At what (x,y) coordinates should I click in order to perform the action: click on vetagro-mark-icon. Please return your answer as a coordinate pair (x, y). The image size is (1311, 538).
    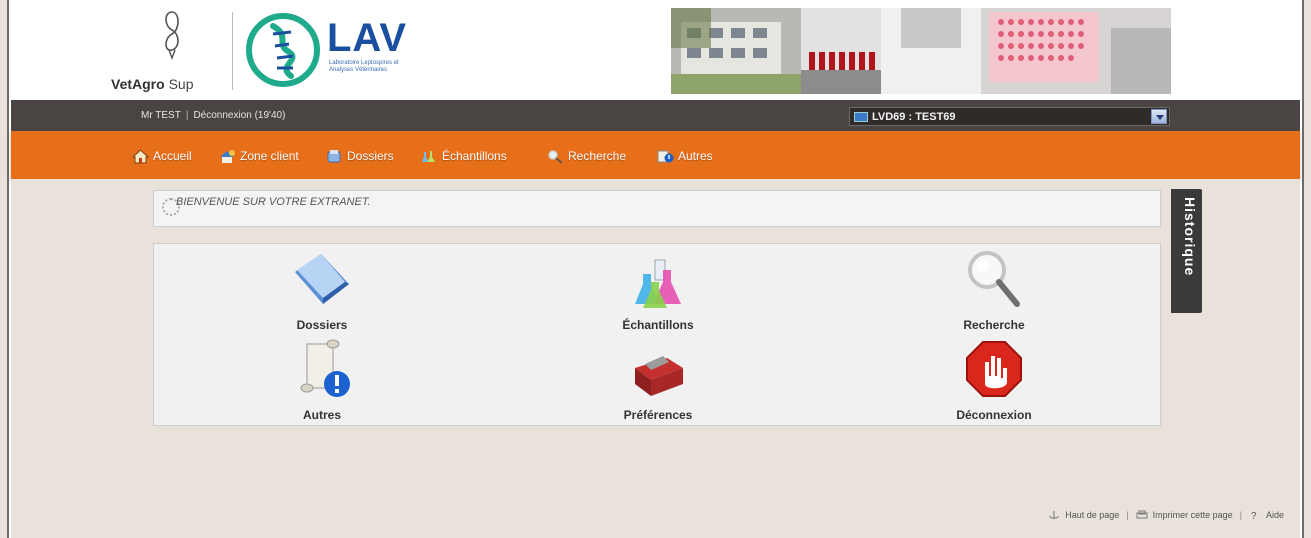
    Looking at the image, I should click on (172, 35).